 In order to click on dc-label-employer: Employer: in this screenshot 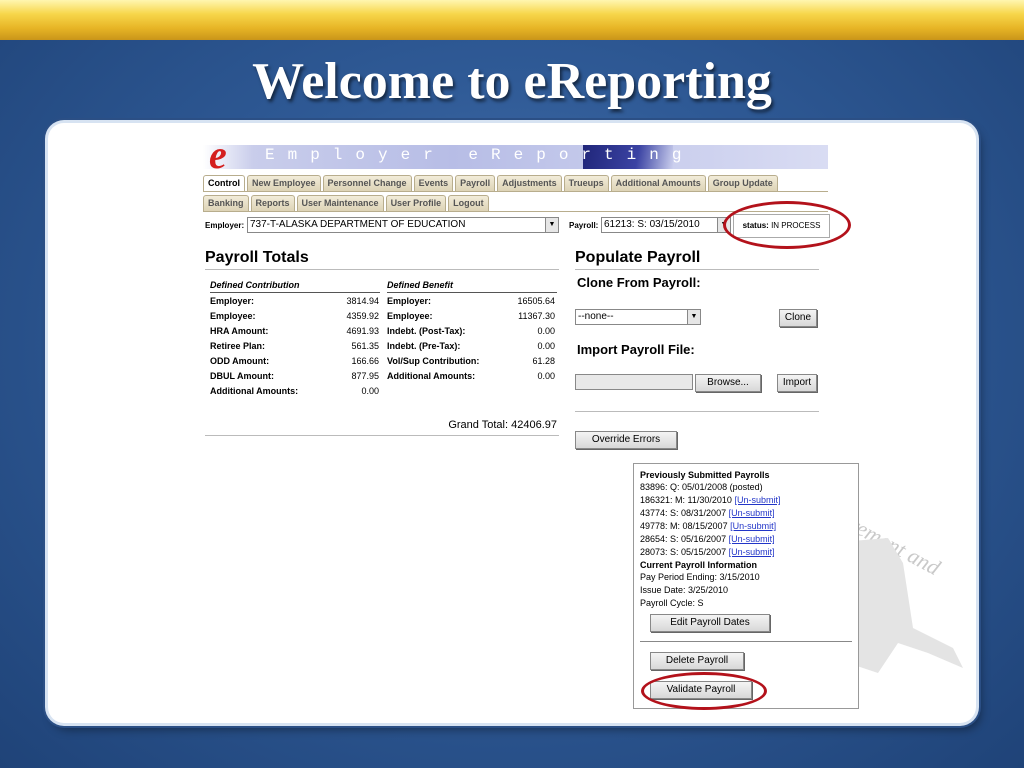, I will do `click(232, 301)`.